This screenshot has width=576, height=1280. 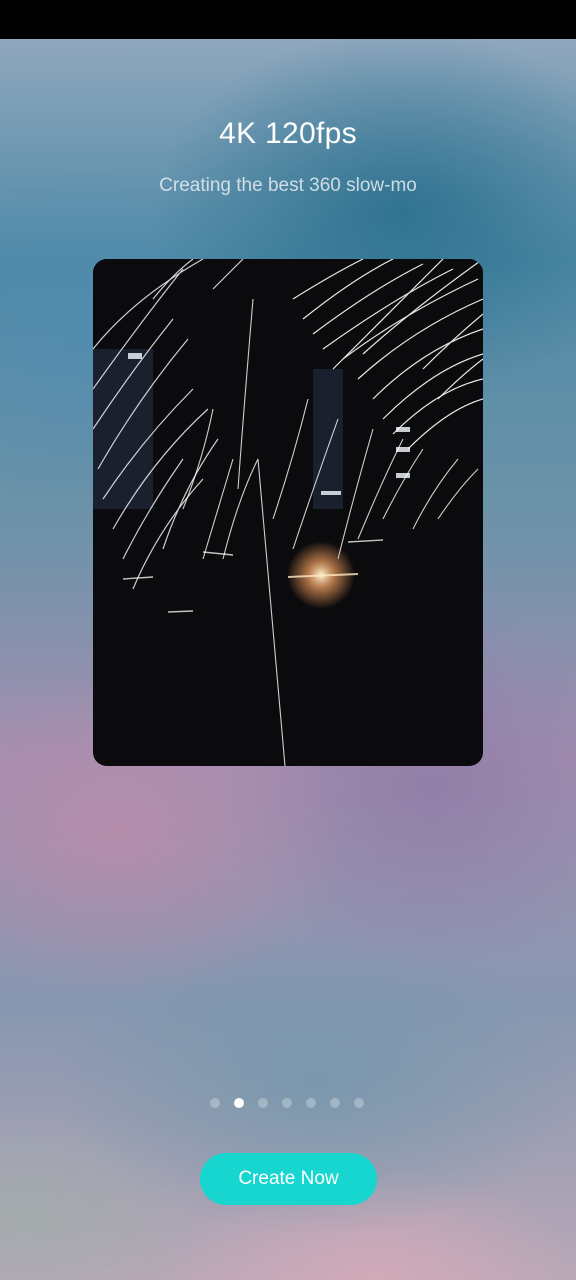 What do you see at coordinates (288, 19) in the screenshot?
I see `status-bar` at bounding box center [288, 19].